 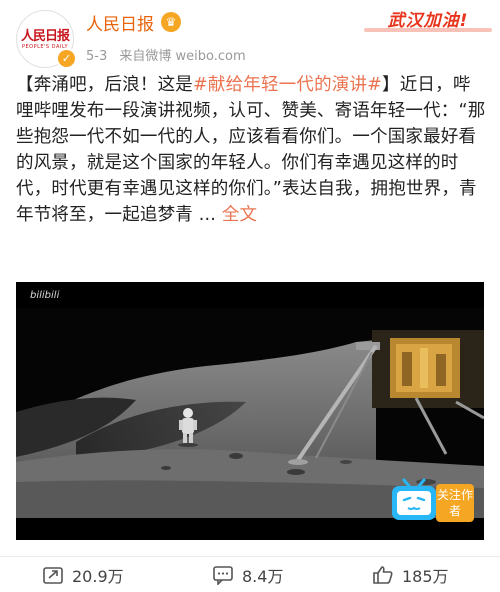 I want to click on like-count: 185万, so click(x=425, y=576).